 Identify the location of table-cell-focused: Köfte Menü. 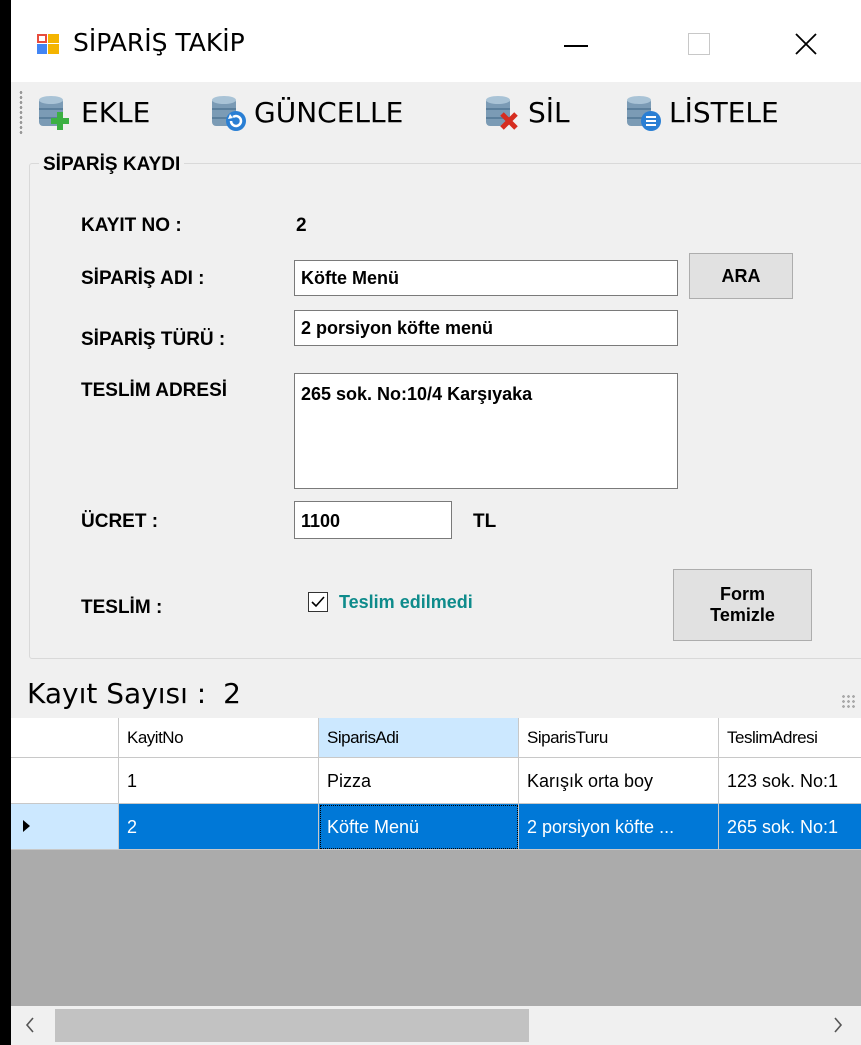
(419, 827).